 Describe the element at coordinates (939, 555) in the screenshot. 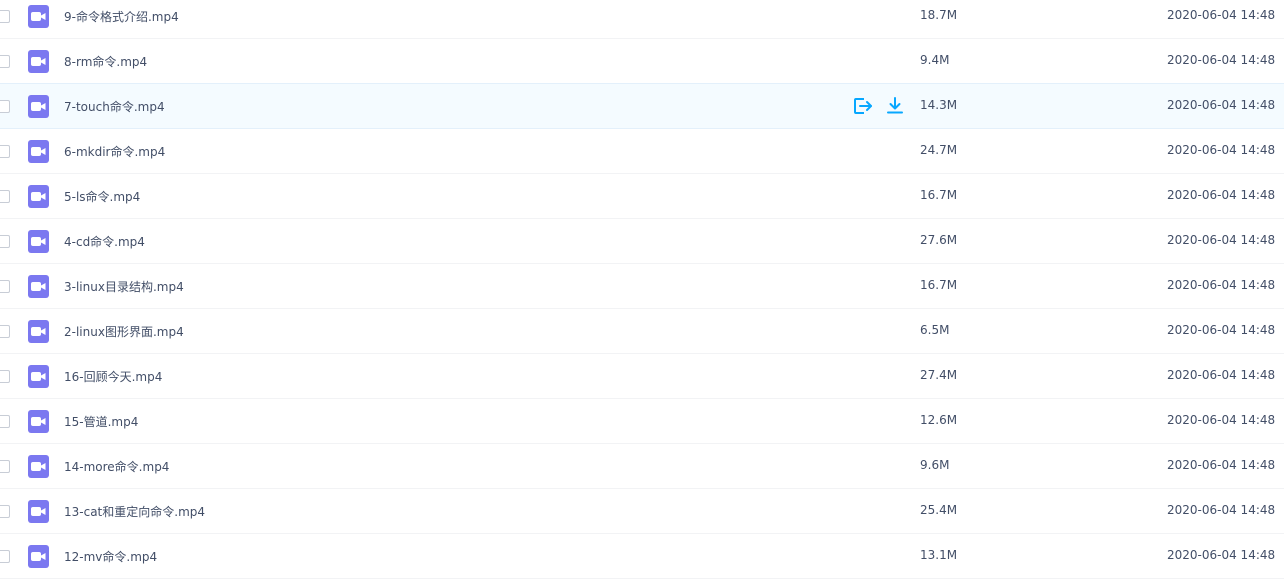

I see `file-size: 13.1M` at that location.